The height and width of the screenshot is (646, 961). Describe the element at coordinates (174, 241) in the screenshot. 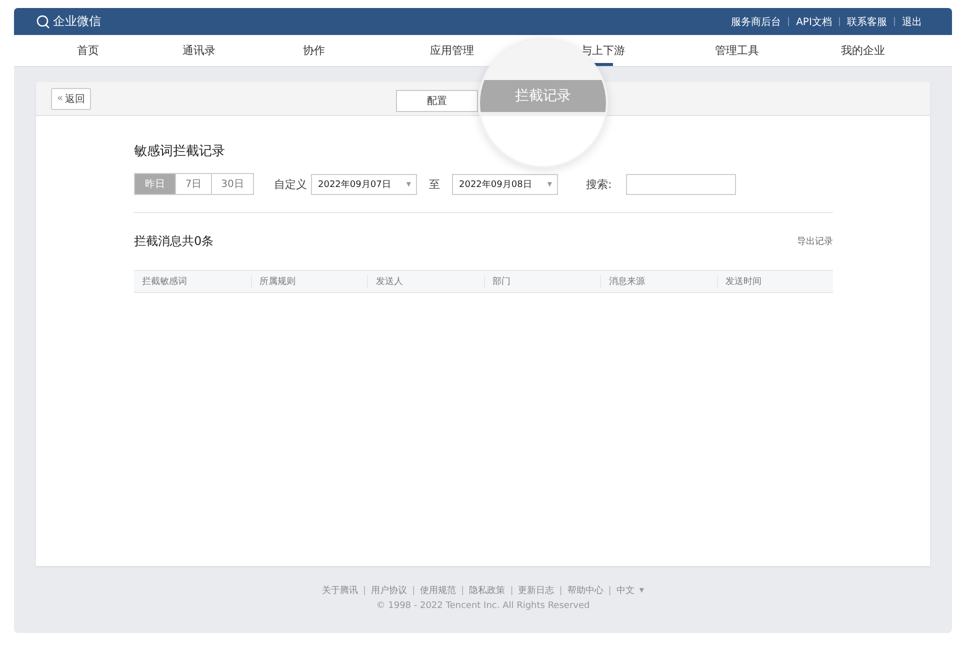

I see `result-count: 拦截消息共0条` at that location.